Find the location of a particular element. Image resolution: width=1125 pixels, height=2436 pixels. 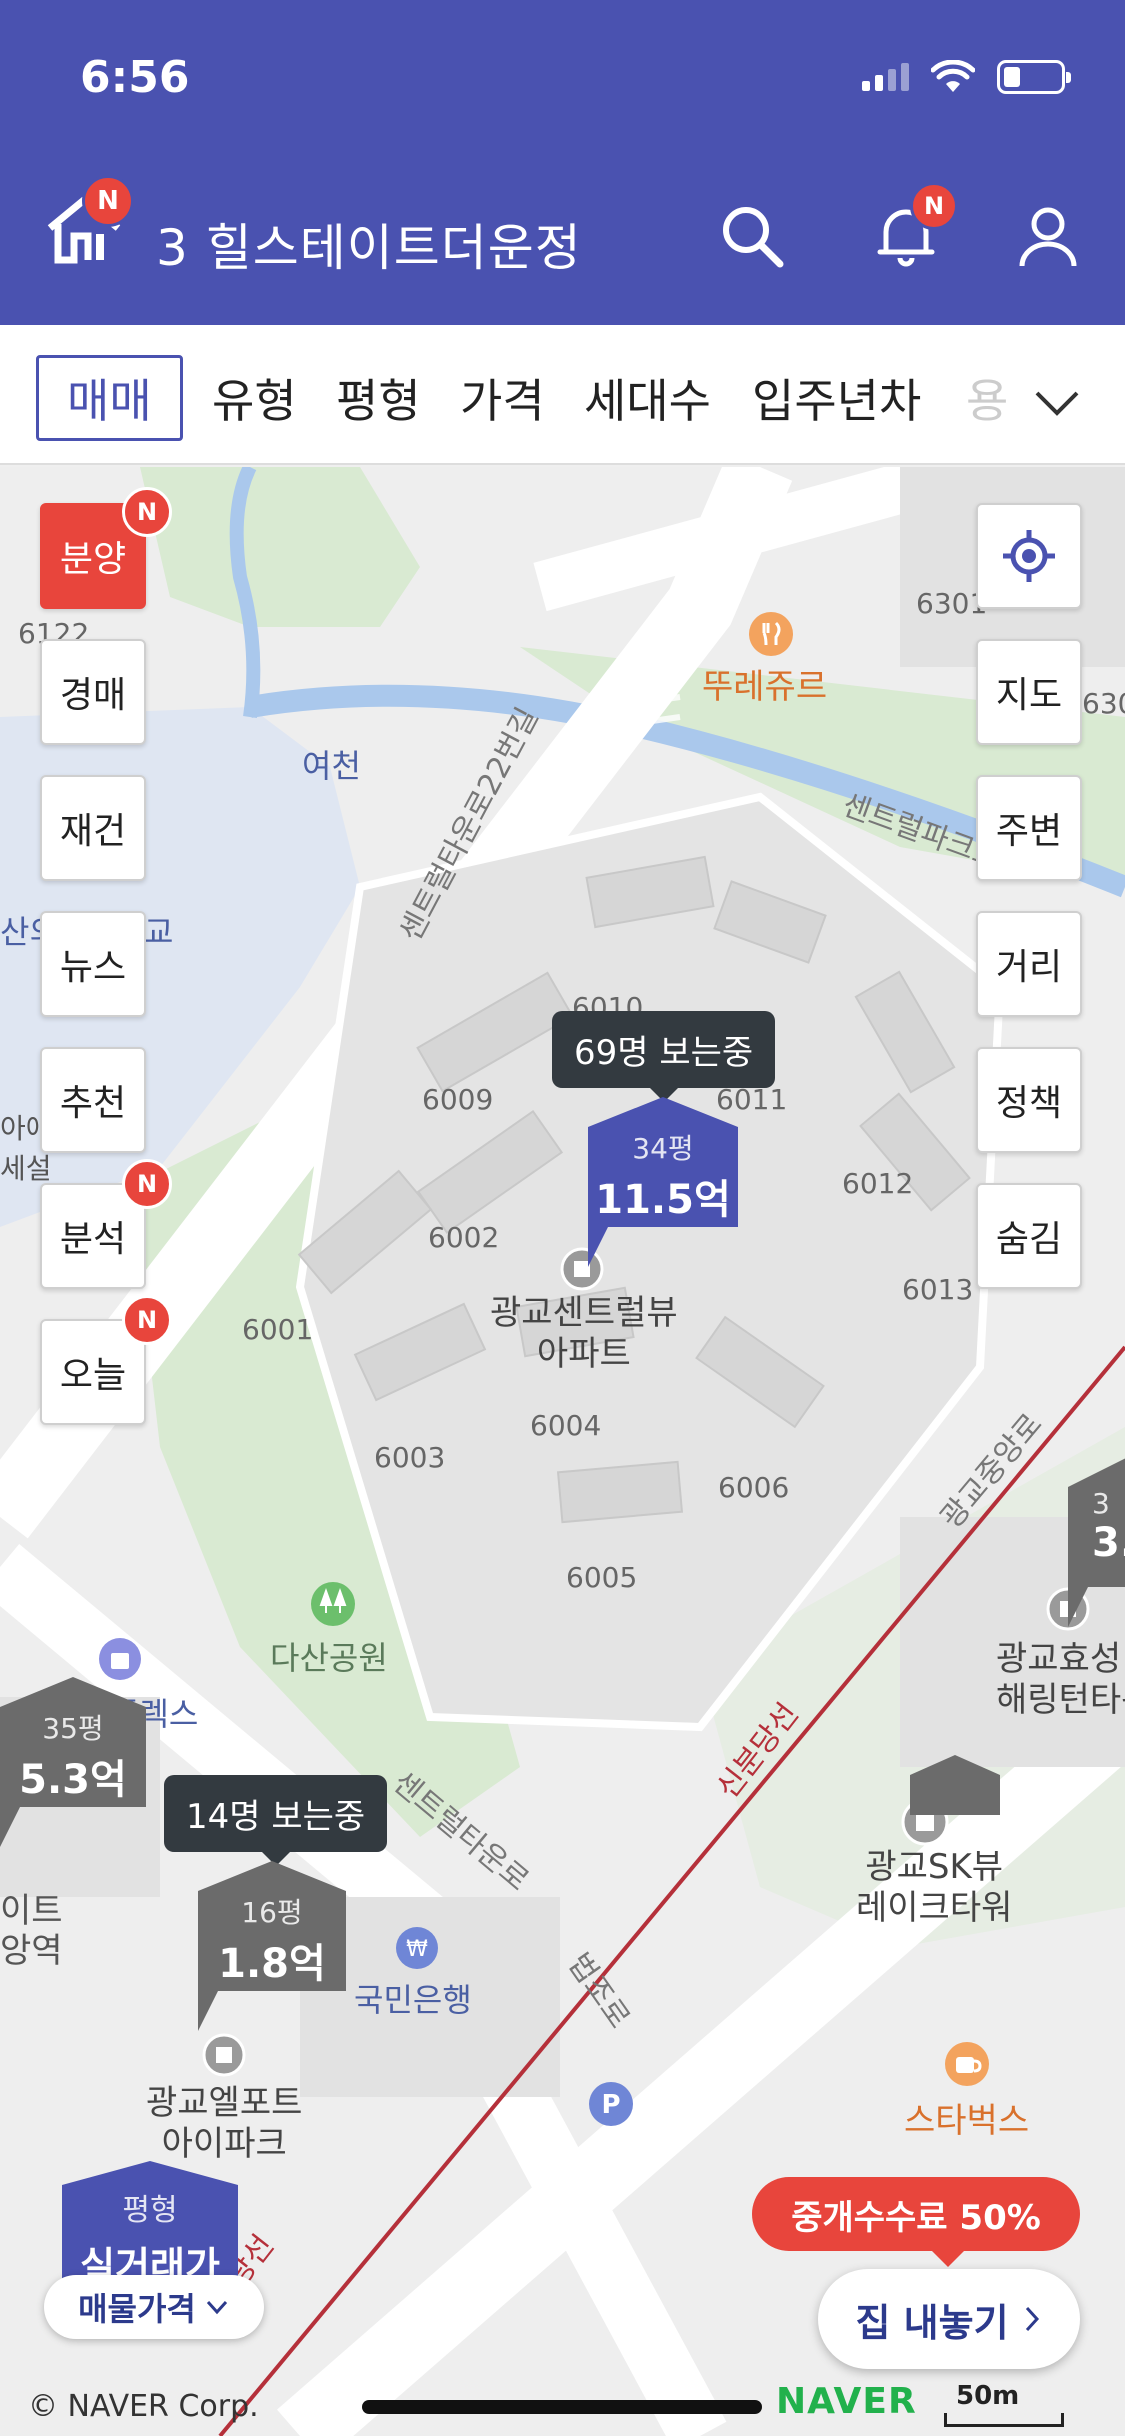

side-button-auction: 경매 is located at coordinates (93, 692).